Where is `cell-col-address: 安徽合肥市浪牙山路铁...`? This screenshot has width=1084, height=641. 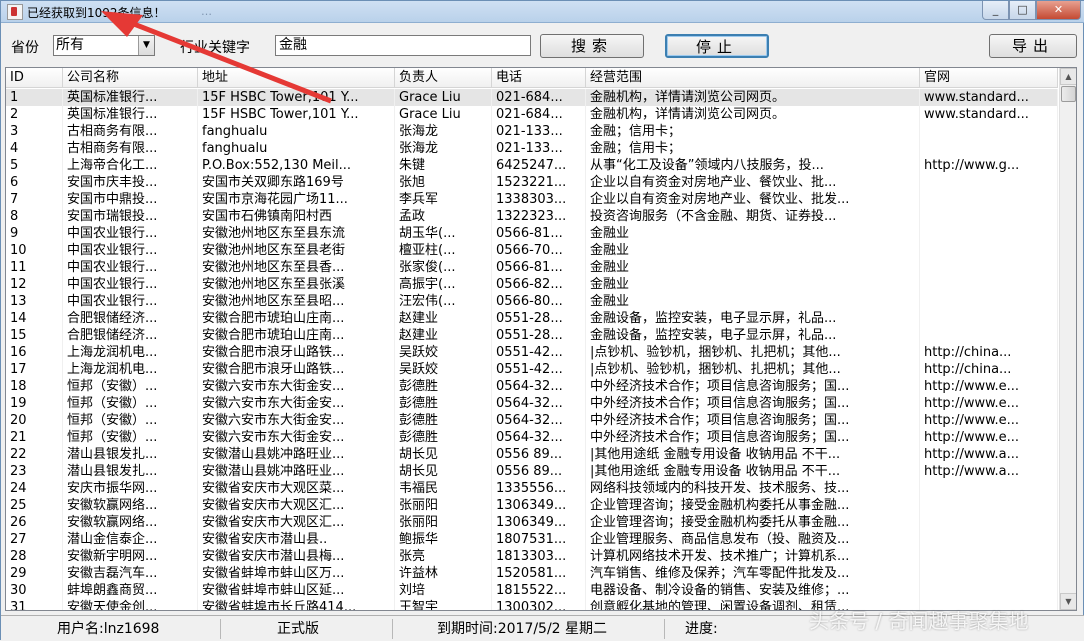
cell-col-address: 安徽合肥市浪牙山路铁... is located at coordinates (296, 352).